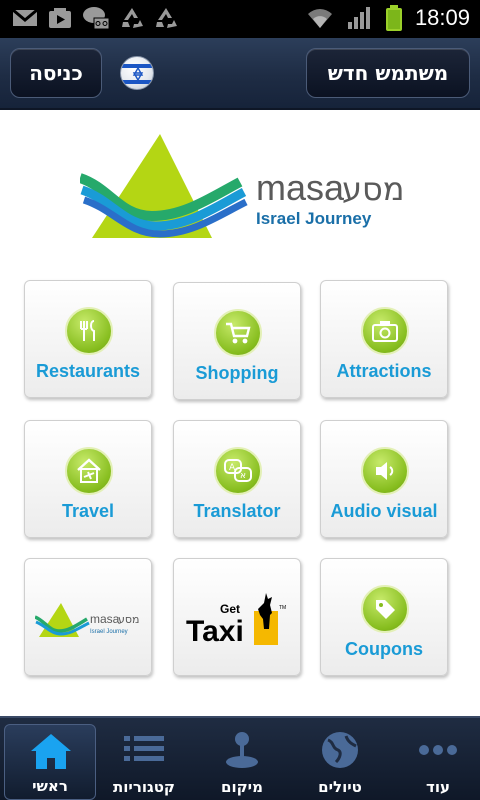  What do you see at coordinates (242, 750) in the screenshot?
I see `joystick-icon` at bounding box center [242, 750].